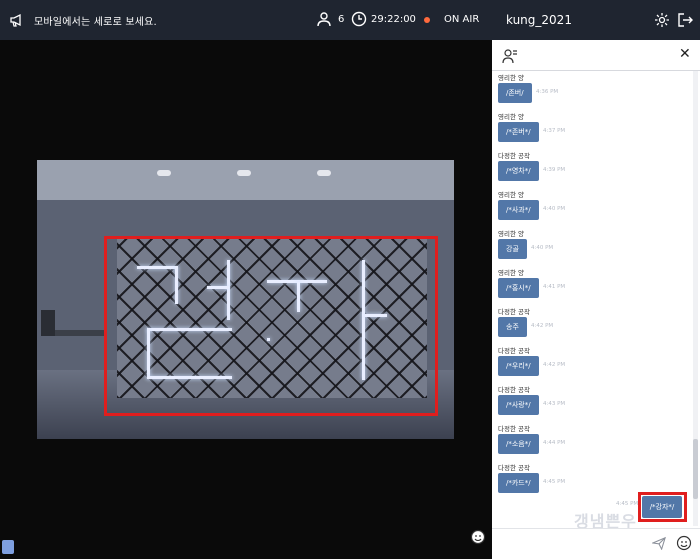  I want to click on on-air-label: ON AIR, so click(462, 19).